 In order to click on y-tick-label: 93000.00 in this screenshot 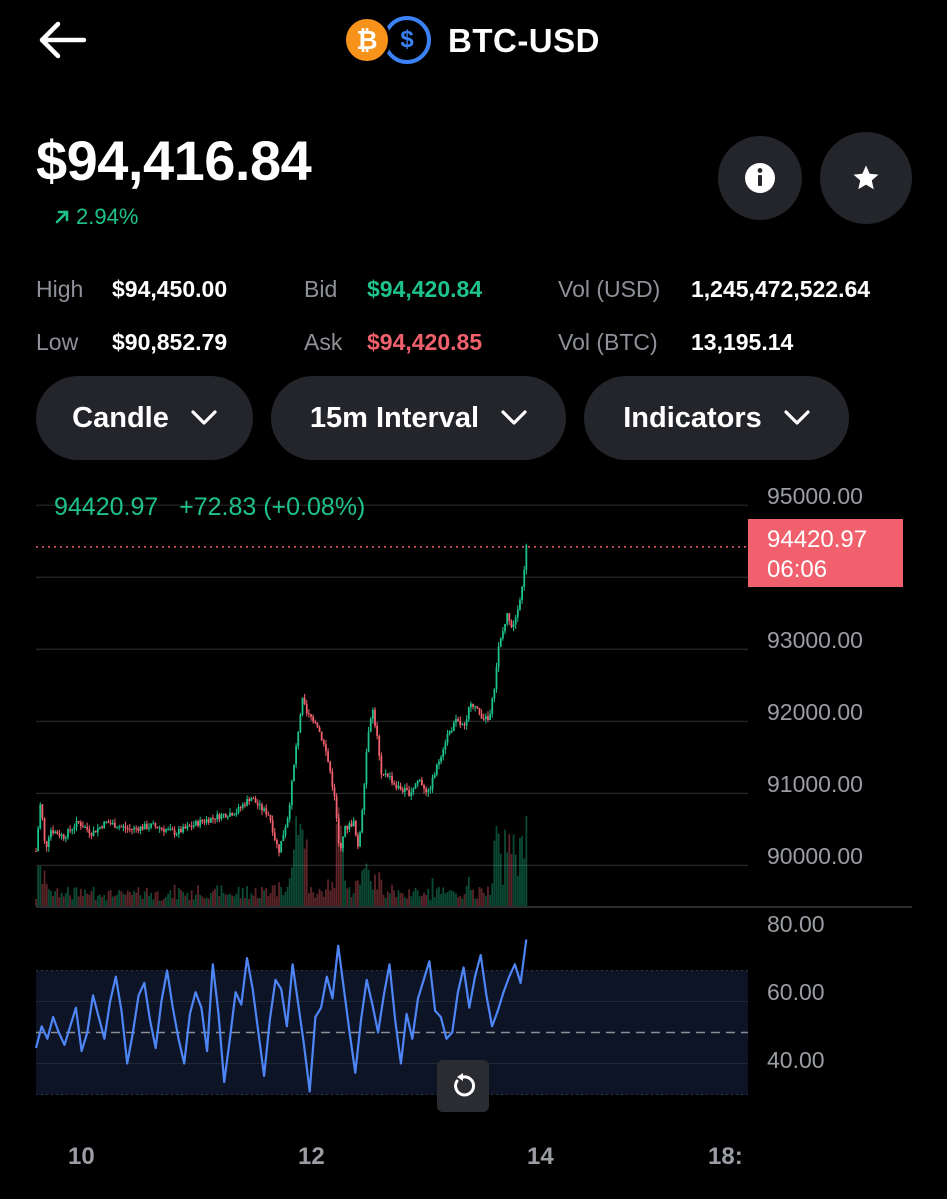, I will do `click(815, 640)`.